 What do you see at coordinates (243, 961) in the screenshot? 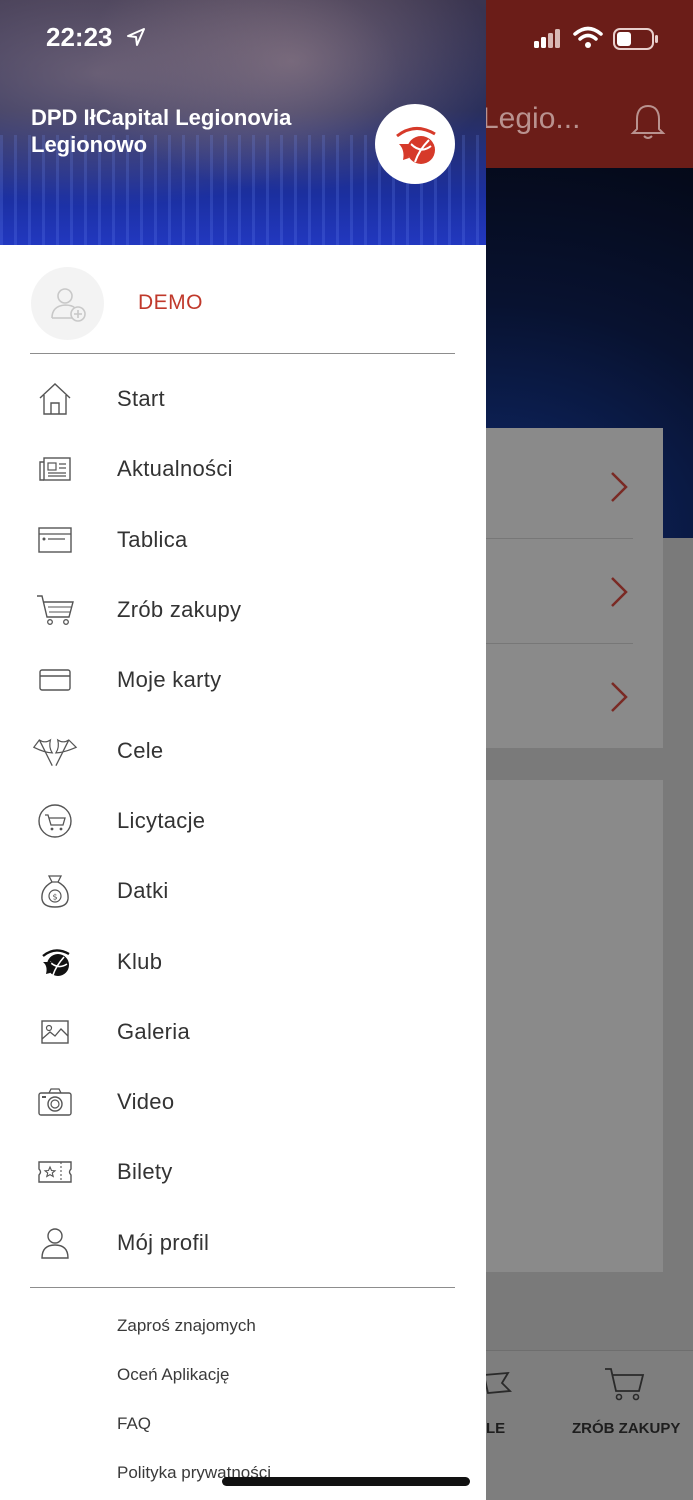
I see `menu-item-klub: Klub` at bounding box center [243, 961].